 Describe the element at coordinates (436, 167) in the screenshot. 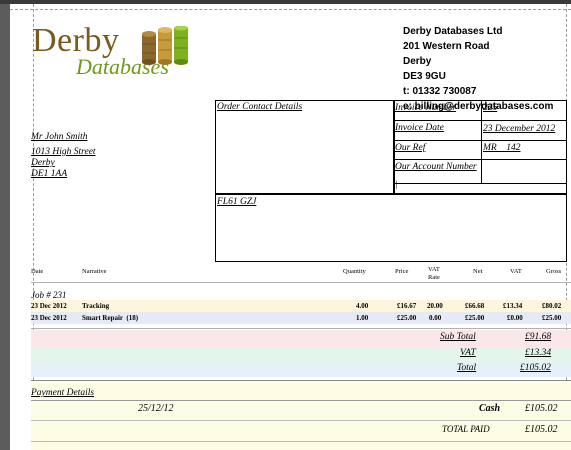

I see `account-number-label: Our Account Number` at that location.